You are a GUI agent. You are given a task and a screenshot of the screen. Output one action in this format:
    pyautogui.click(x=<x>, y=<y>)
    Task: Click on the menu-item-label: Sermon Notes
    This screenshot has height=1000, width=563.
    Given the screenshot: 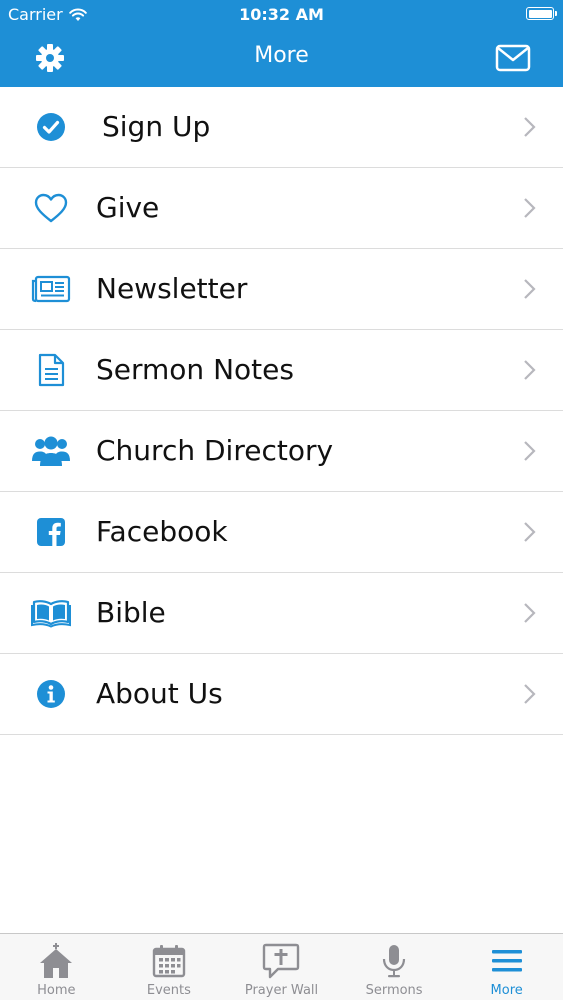 What is the action you would take?
    pyautogui.click(x=195, y=369)
    